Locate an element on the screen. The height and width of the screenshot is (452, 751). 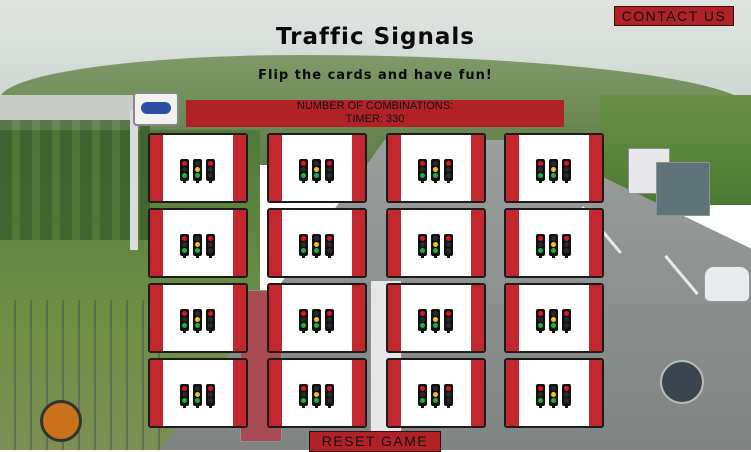
page-subtitle: Flip the cards and have fun! is located at coordinates (375, 75).